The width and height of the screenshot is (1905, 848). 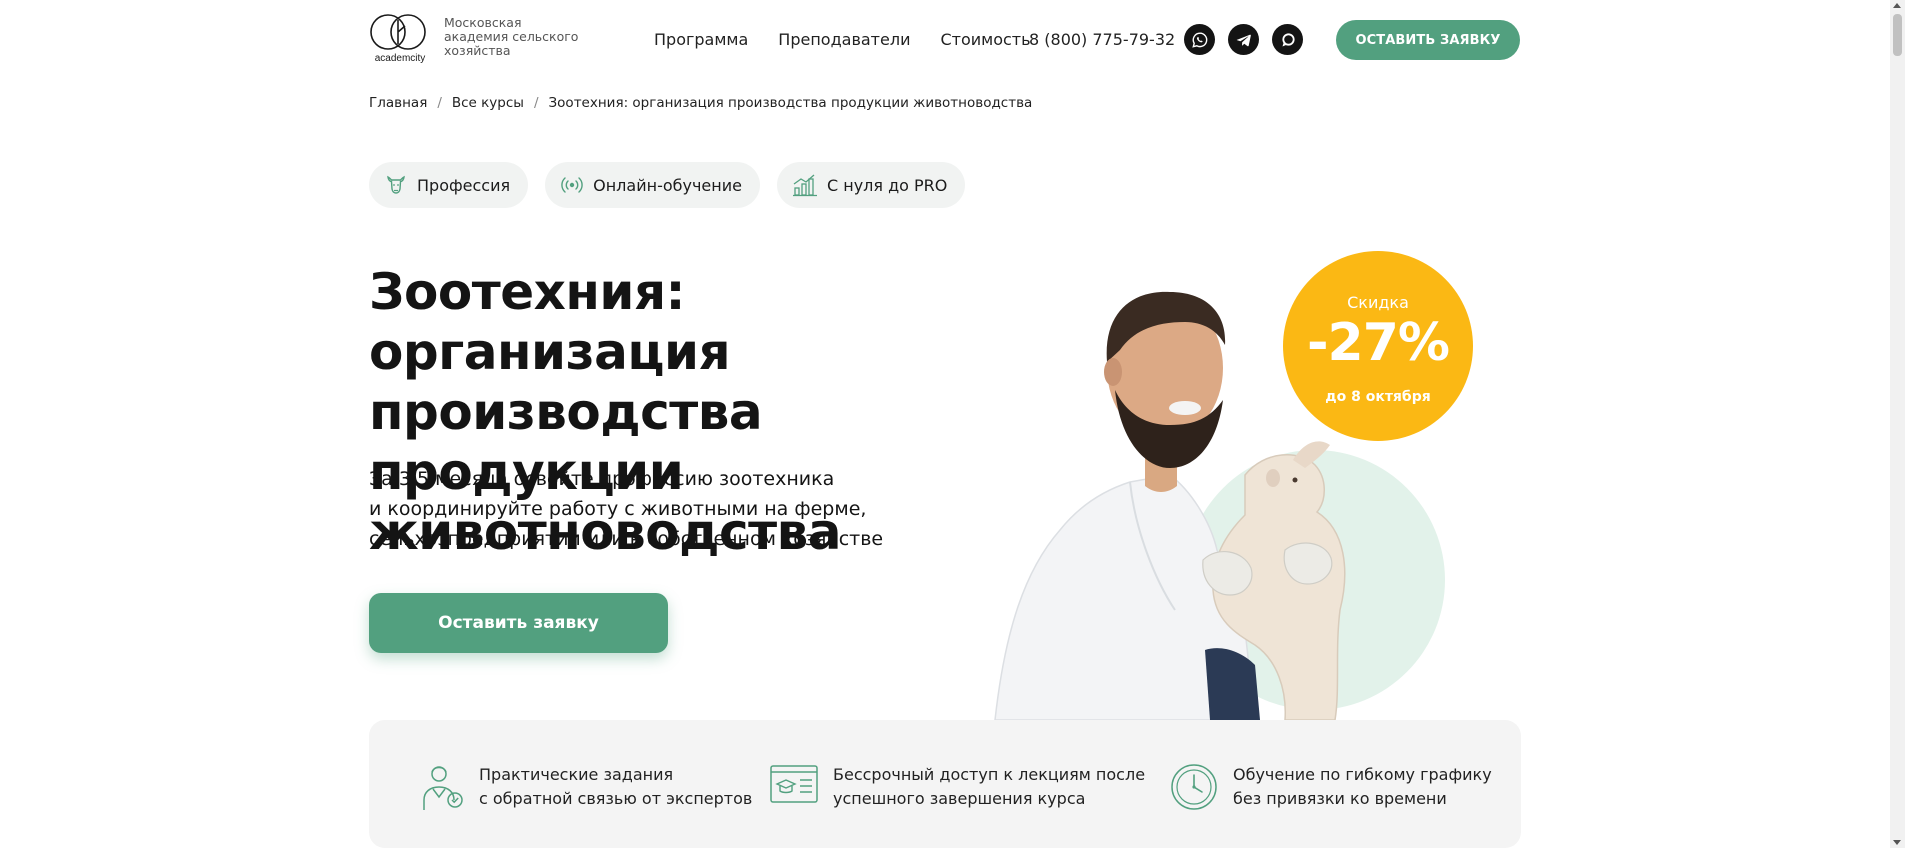 What do you see at coordinates (488, 103) in the screenshot?
I see `breadcrumb-all-courses: Все курсы` at bounding box center [488, 103].